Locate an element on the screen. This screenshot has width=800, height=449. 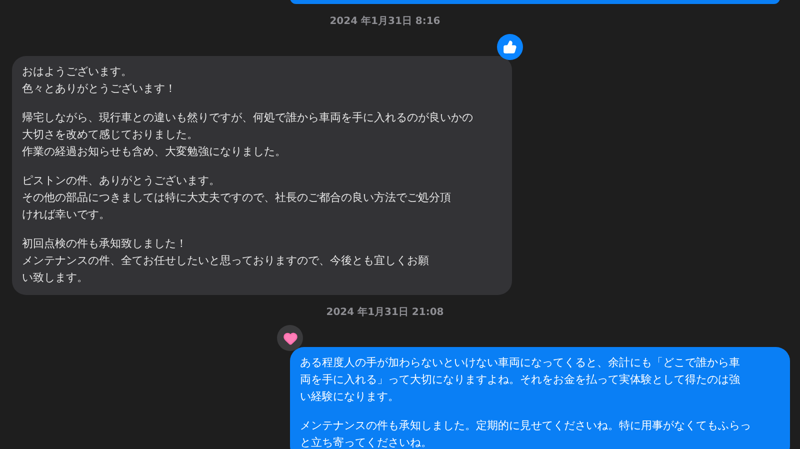
thumbs-up-icon is located at coordinates (510, 47).